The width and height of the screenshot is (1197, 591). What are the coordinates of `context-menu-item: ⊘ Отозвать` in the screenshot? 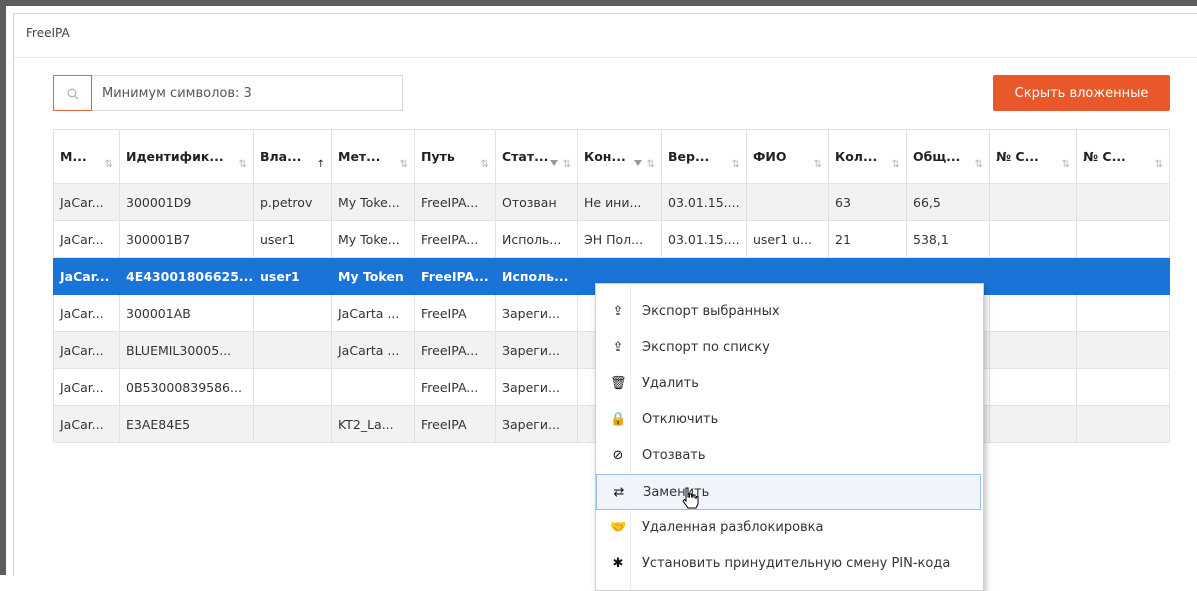 It's located at (788, 456).